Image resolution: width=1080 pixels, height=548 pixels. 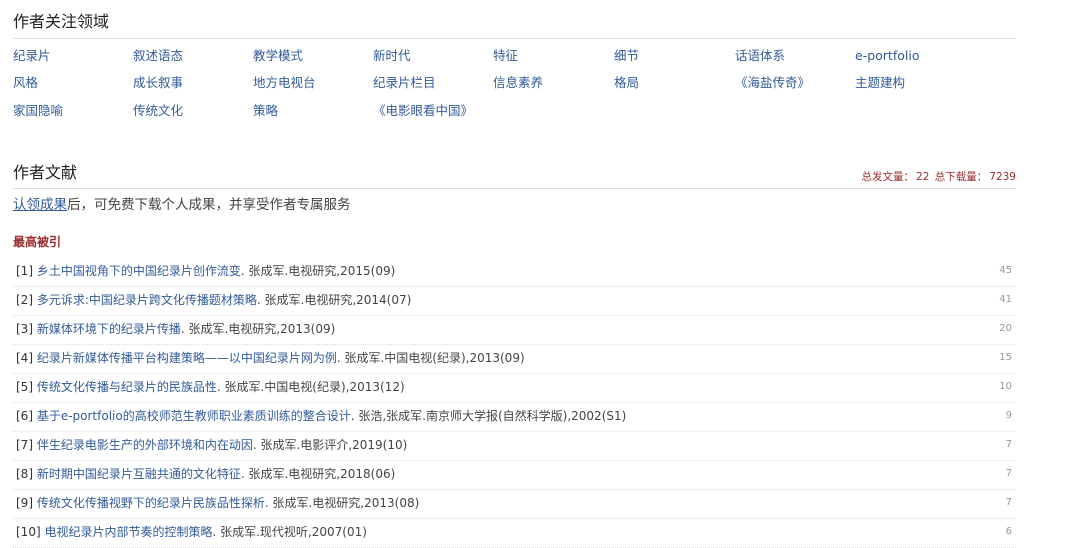 What do you see at coordinates (626, 83) in the screenshot?
I see `keyword-link: 格局` at bounding box center [626, 83].